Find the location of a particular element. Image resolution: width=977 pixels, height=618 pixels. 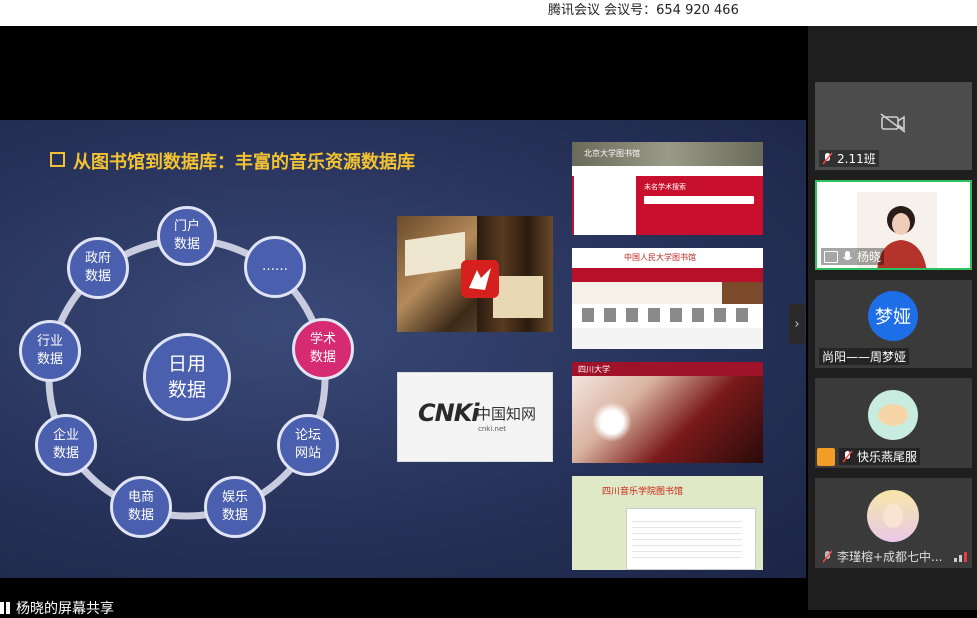

avatar: 梦娅 is located at coordinates (893, 316).